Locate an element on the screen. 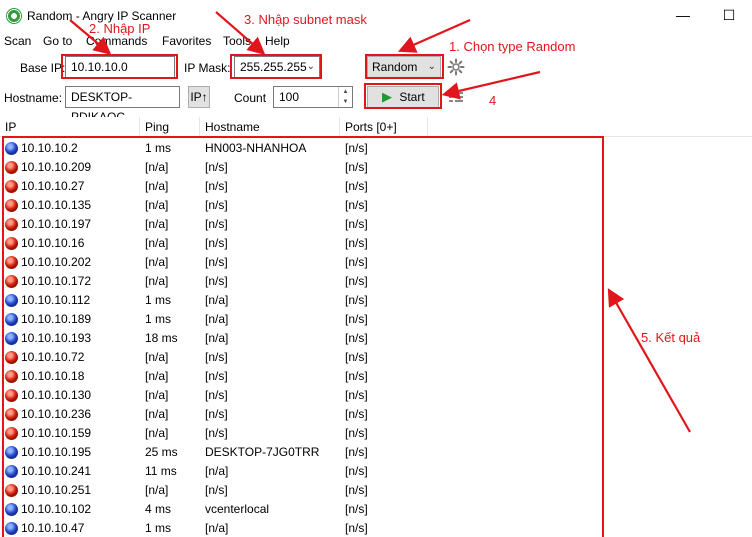  table-header: IP Ping Hostname Ports [0+] is located at coordinates (376, 127).